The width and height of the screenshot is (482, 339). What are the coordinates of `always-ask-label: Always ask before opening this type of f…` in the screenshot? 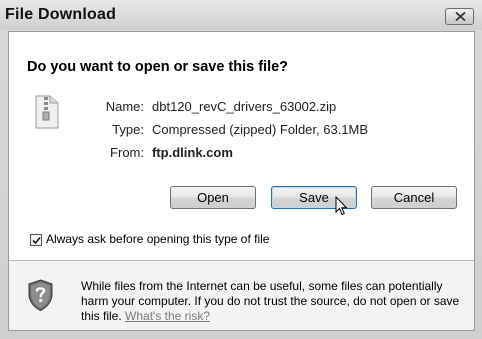 It's located at (157, 239).